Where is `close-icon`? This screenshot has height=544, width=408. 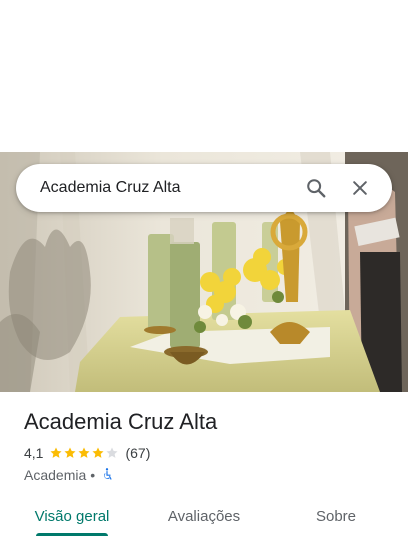 close-icon is located at coordinates (360, 188).